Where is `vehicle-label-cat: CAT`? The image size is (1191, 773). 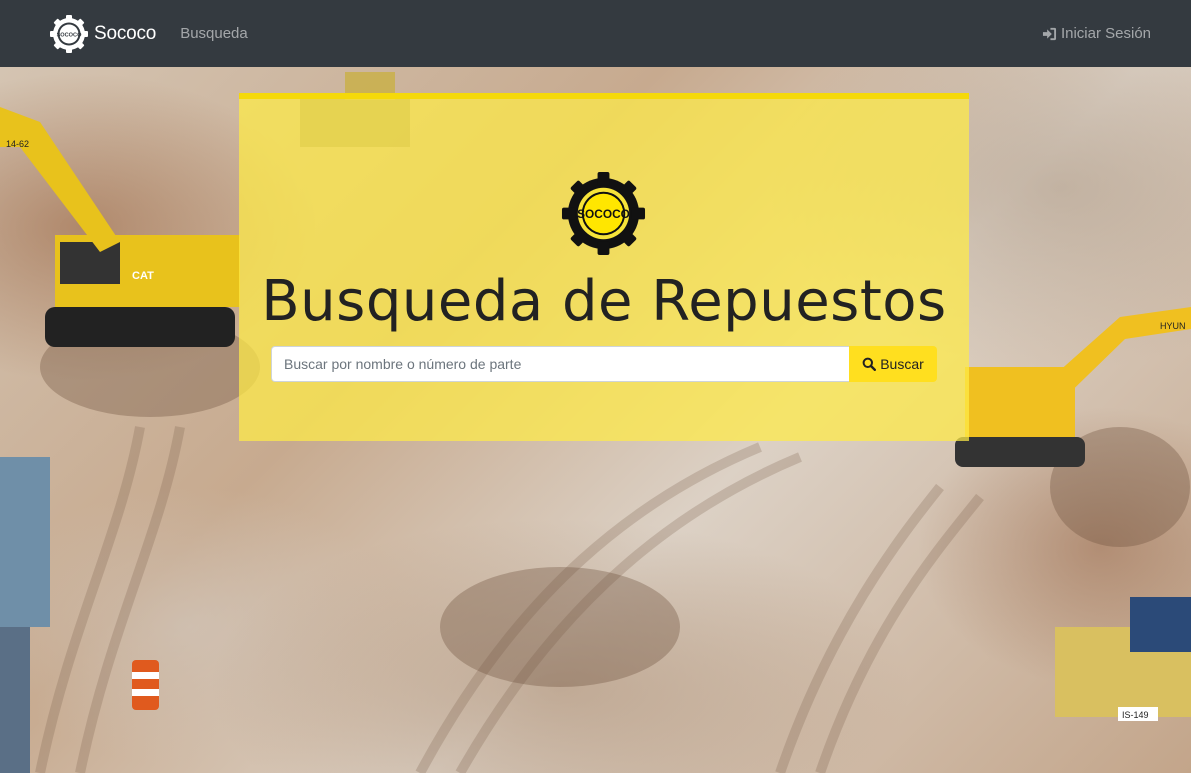 vehicle-label-cat: CAT is located at coordinates (143, 276).